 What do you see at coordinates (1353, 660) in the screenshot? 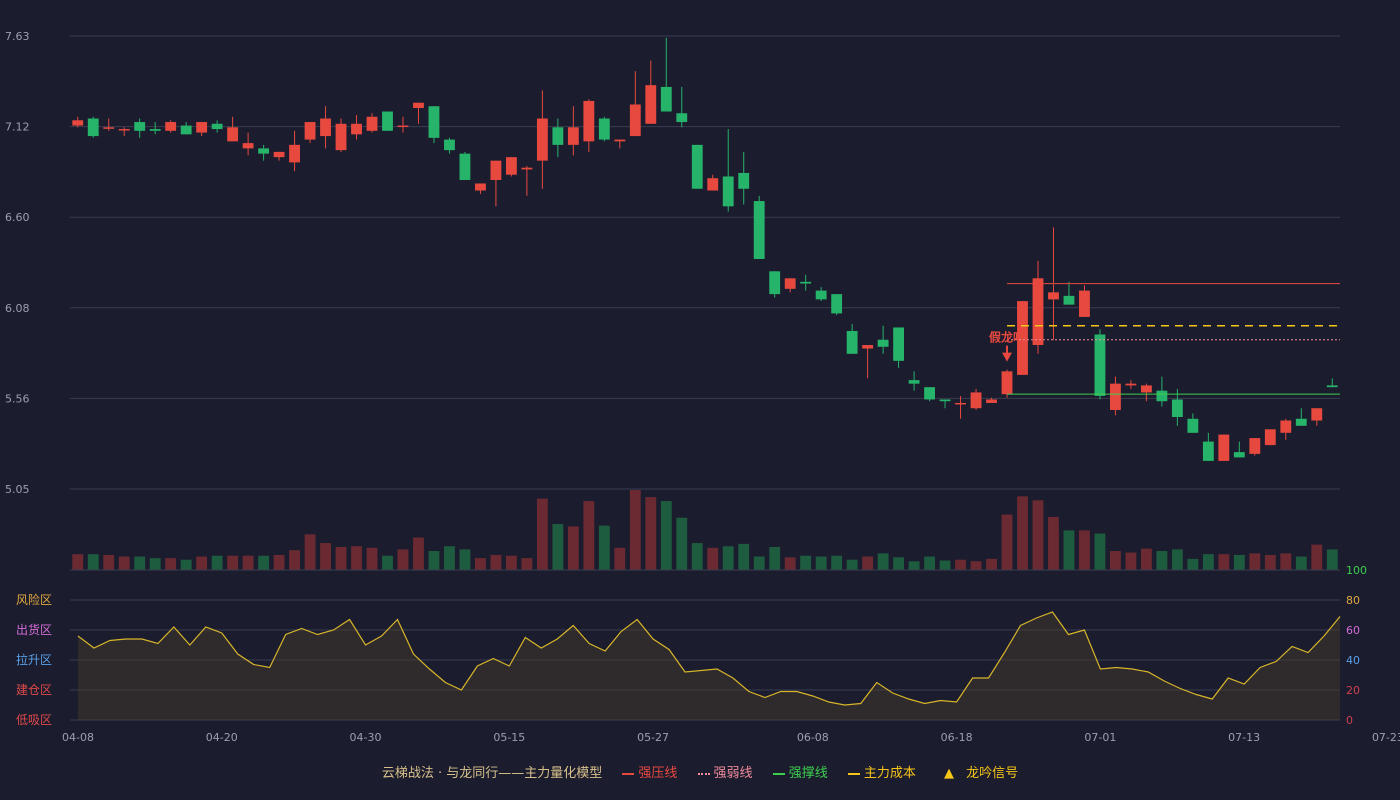
I see `osc-tick-label: 40` at bounding box center [1353, 660].